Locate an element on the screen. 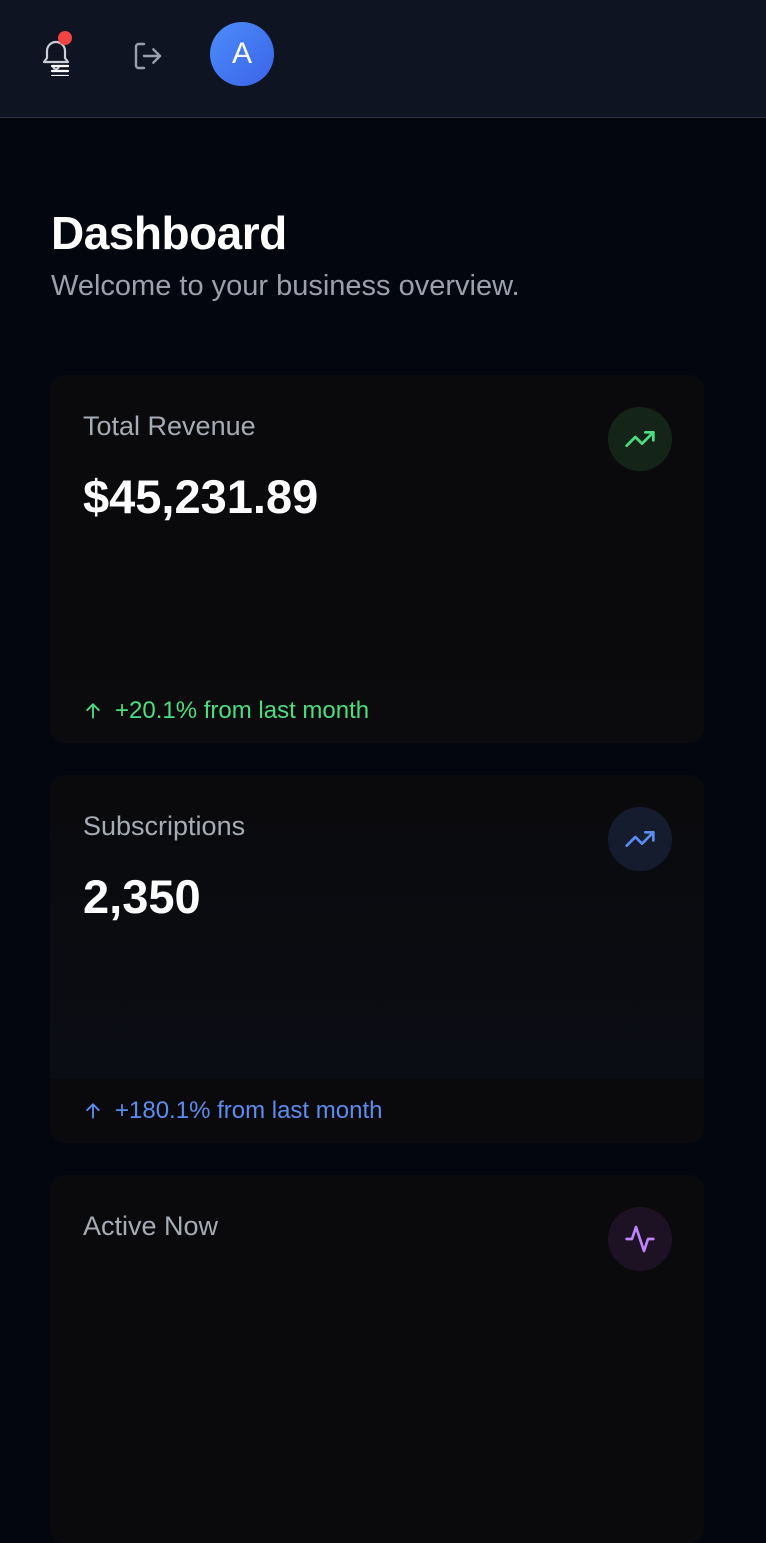 This screenshot has width=766, height=1543. card-change: +180.1% from last month is located at coordinates (249, 1110).